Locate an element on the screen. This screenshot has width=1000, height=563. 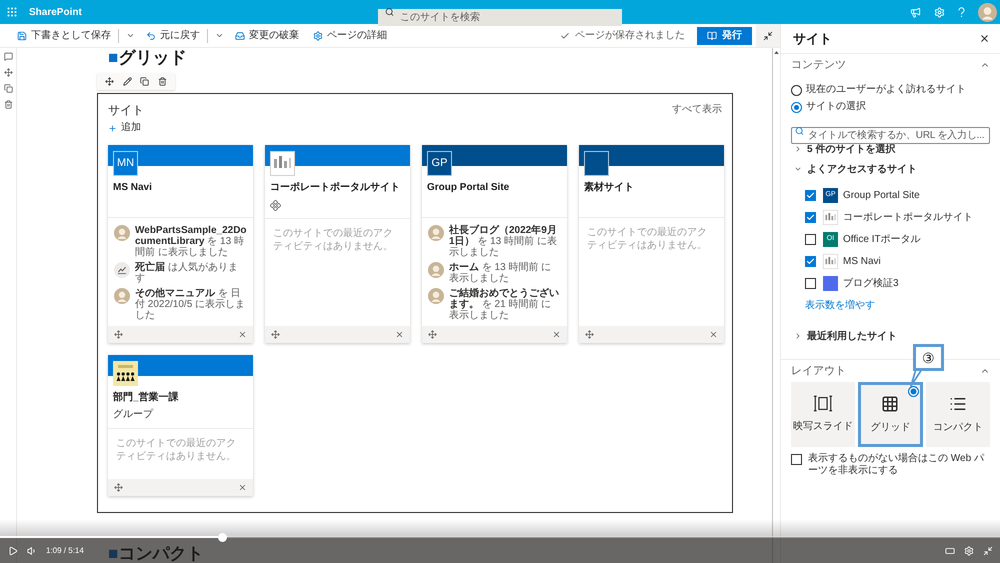
logo-image is located at coordinates (830, 261).